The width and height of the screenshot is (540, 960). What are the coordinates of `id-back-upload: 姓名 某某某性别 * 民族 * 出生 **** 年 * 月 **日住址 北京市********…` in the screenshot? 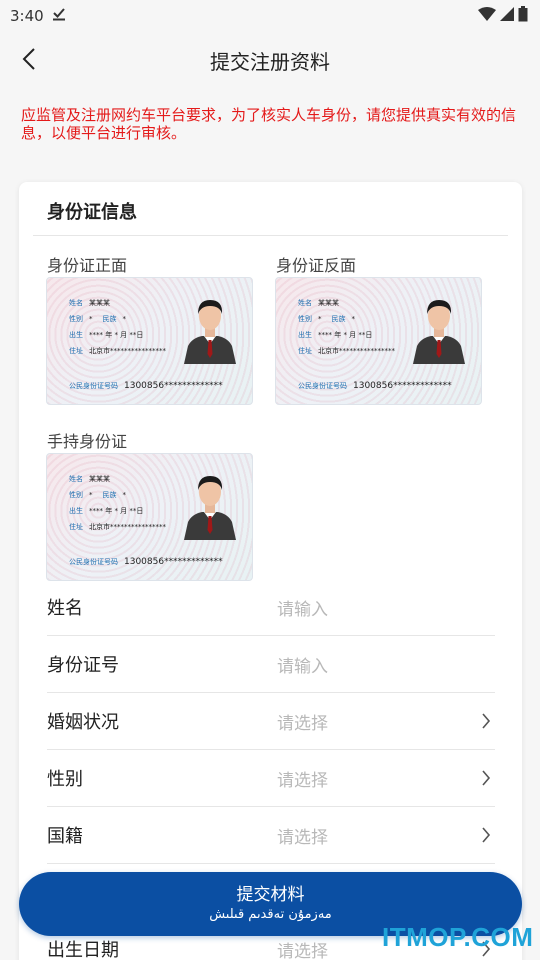 It's located at (378, 341).